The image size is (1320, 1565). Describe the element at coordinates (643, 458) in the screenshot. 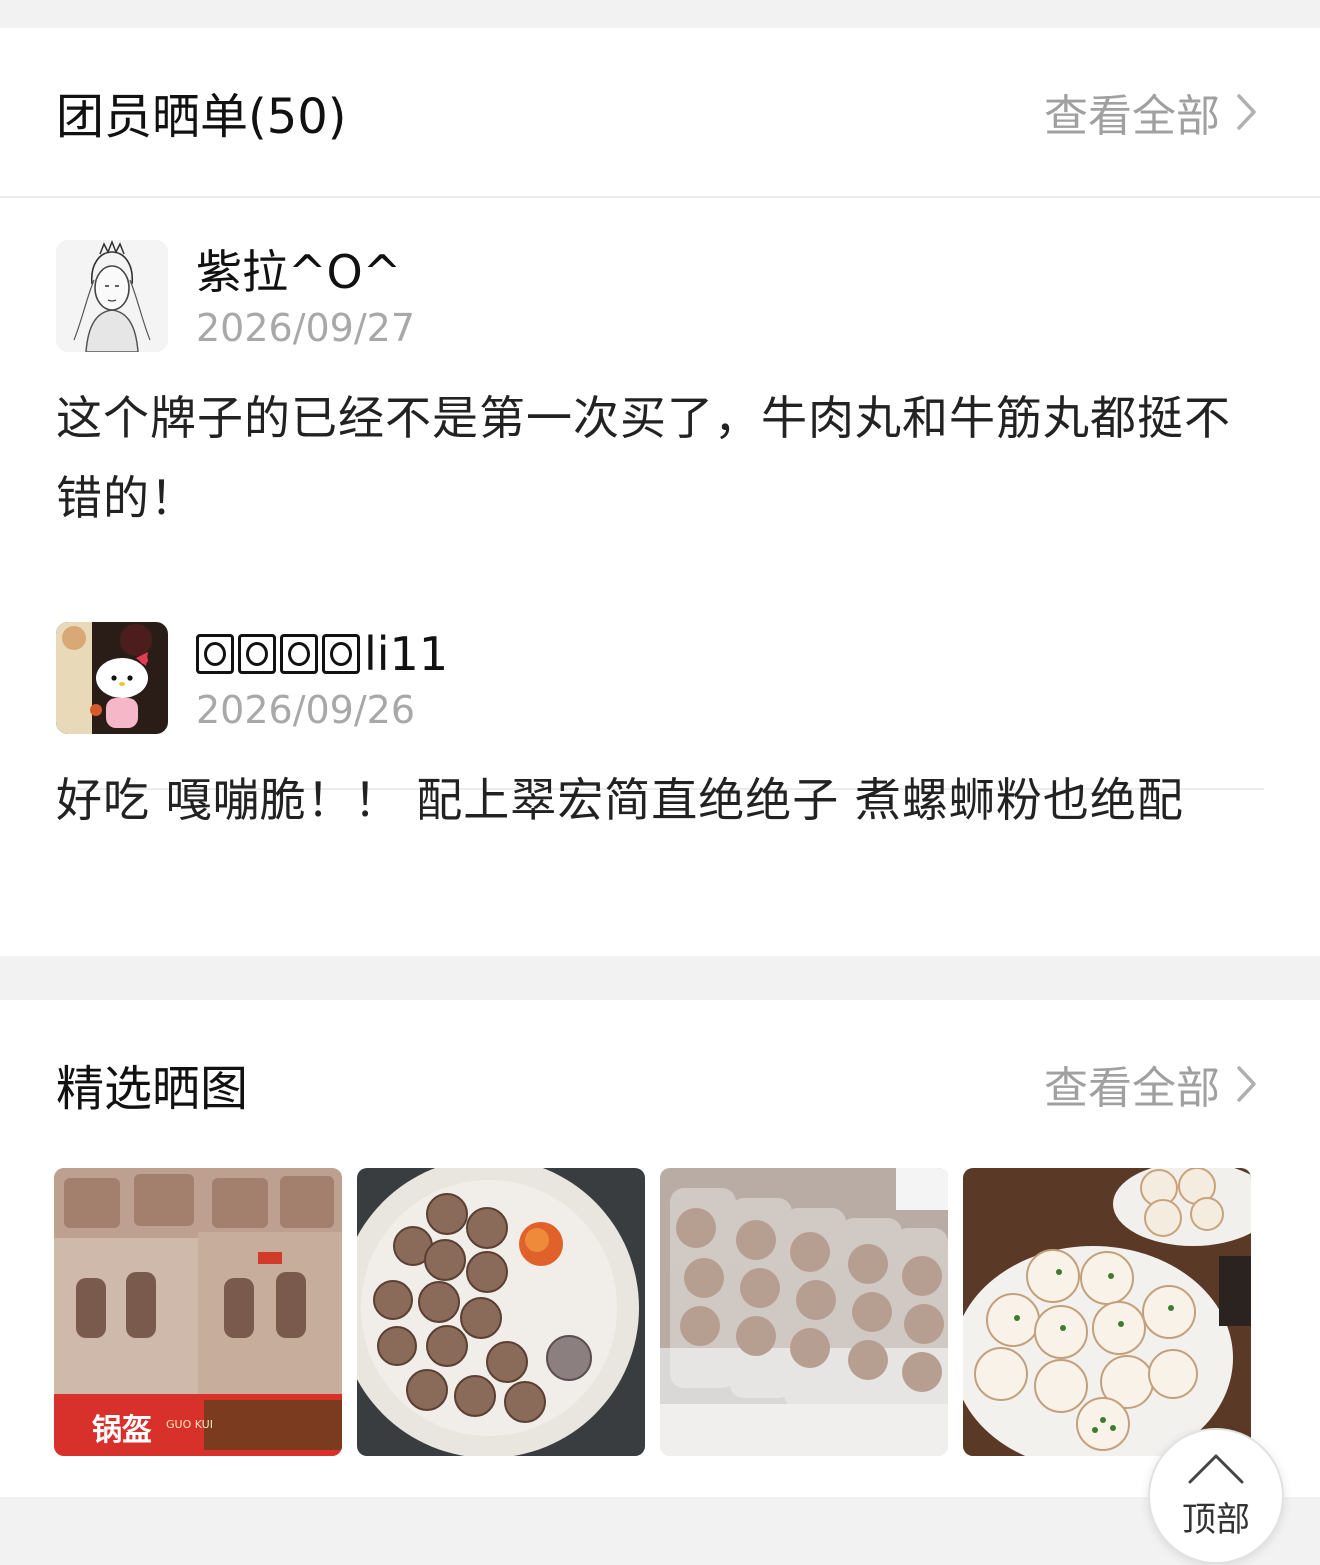

I see `review-text: 这个牌子的已经不是第一次买了，牛肉丸和牛筋丸都挺不错的！` at that location.